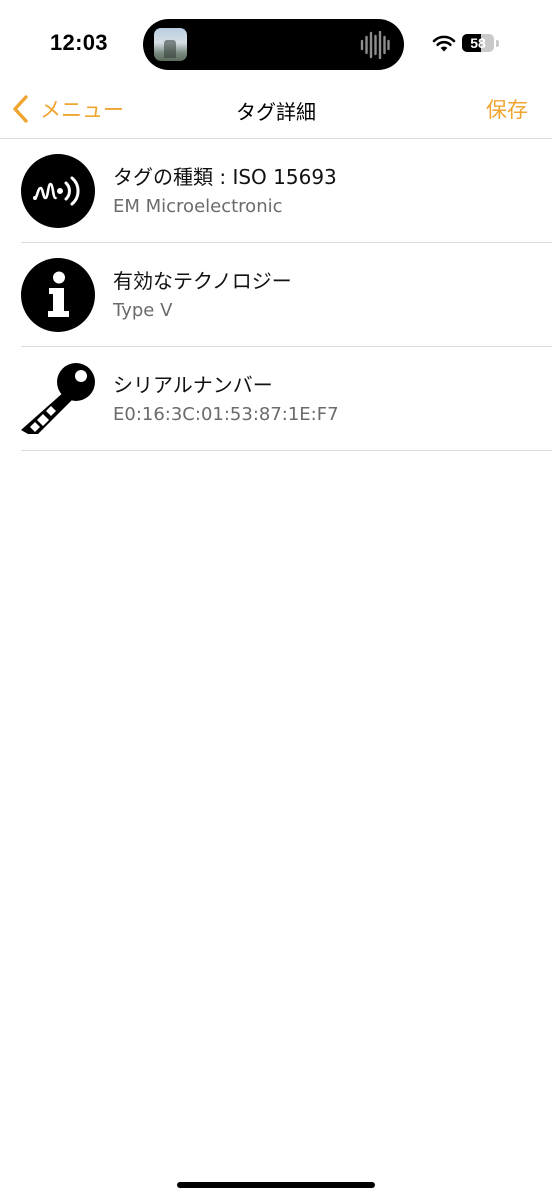 The height and width of the screenshot is (1200, 552). I want to click on battery-indicator: 58, so click(478, 43).